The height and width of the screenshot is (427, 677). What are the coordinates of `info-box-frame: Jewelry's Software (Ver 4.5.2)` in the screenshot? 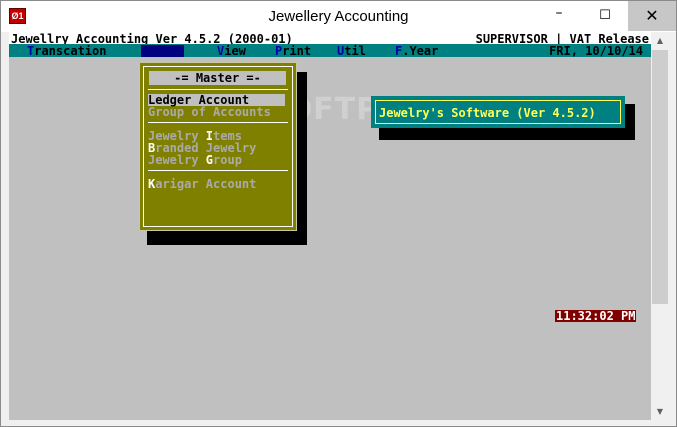 It's located at (498, 112).